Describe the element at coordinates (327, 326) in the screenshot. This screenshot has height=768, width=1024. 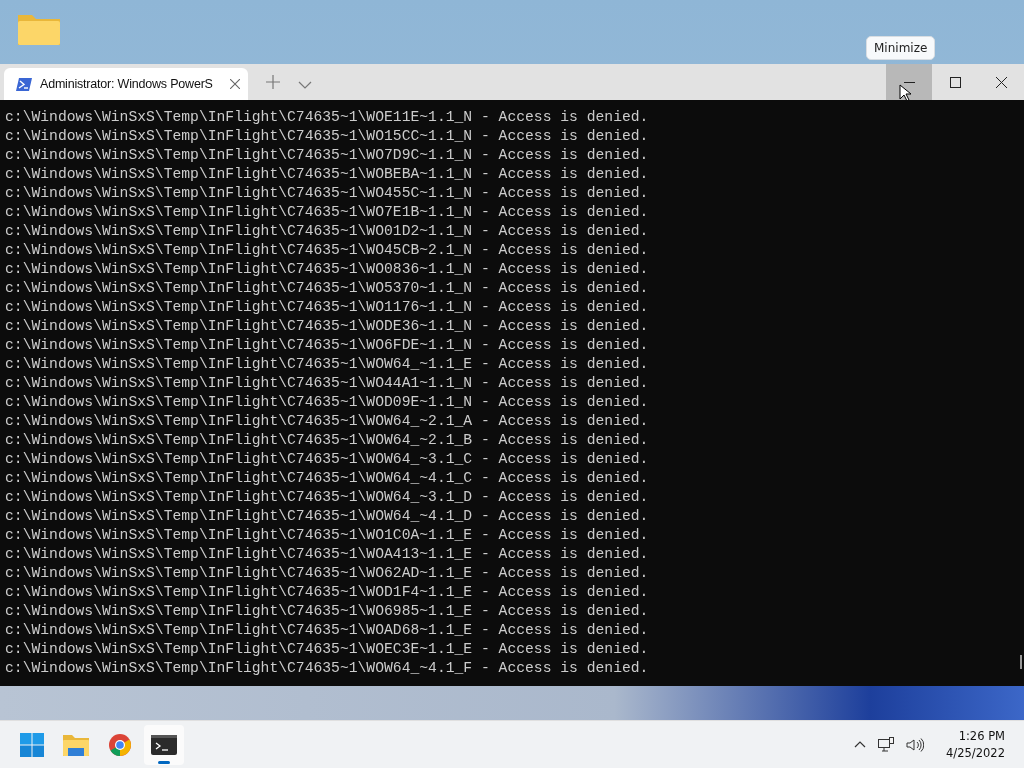
I see `terminal-line: c:\Windows\WinSxS\Temp\InFlight\C74635~1\WODE36~1.1_N - Access is denied.` at that location.